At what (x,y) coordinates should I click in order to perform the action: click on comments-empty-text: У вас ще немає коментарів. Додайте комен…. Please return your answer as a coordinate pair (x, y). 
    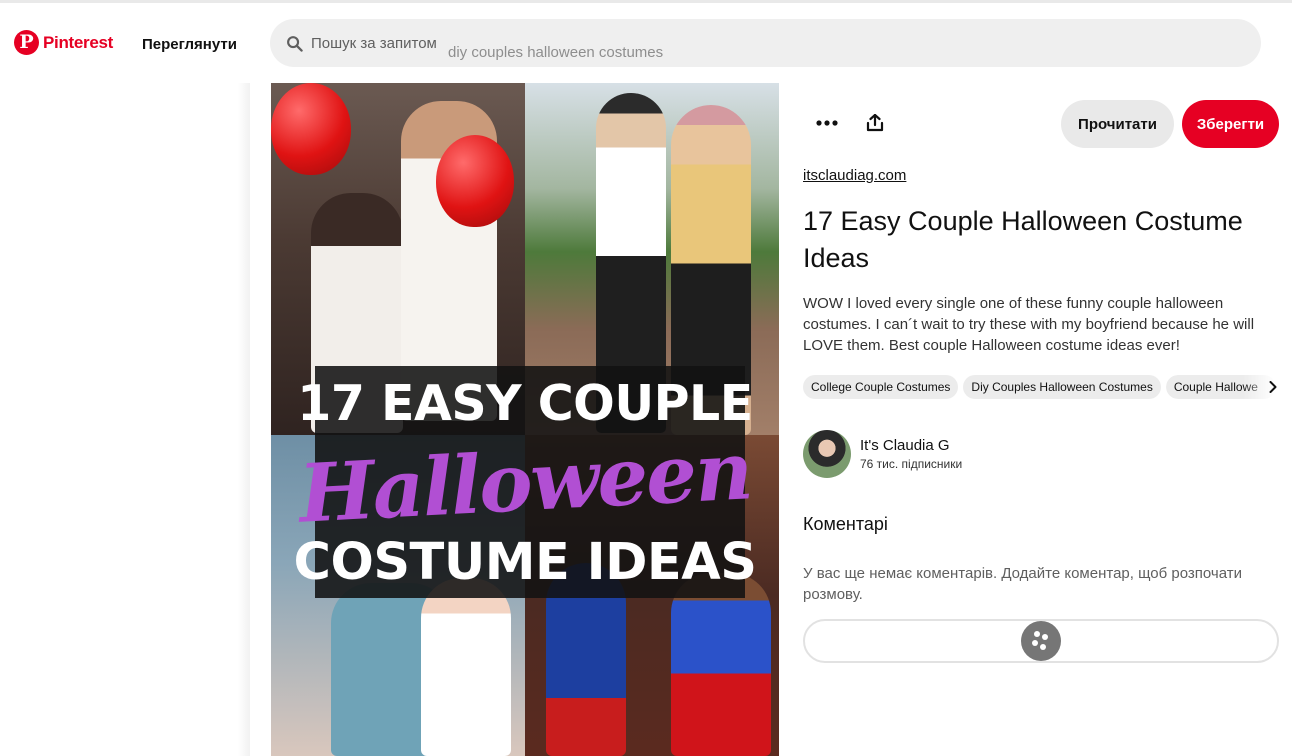
    Looking at the image, I should click on (1022, 584).